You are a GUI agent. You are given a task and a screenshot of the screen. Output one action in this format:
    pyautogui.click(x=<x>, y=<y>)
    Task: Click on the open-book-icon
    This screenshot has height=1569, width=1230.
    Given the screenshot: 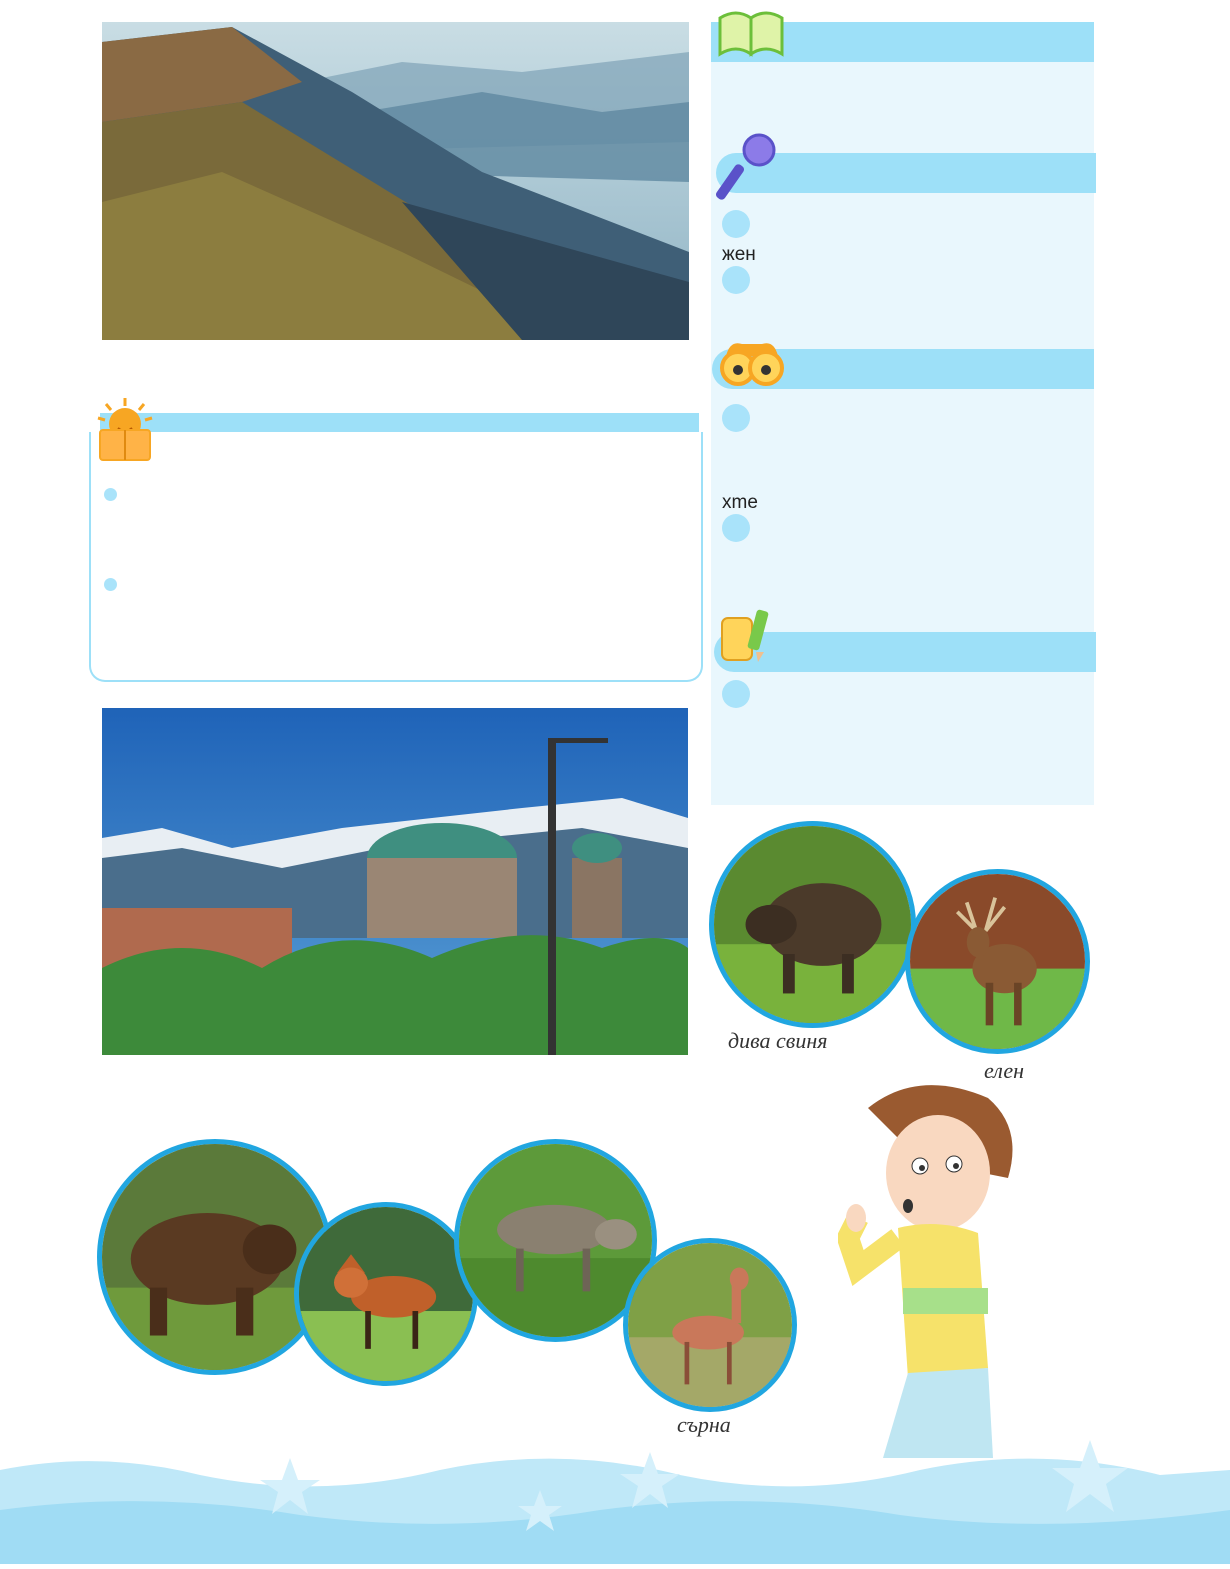 What is the action you would take?
    pyautogui.click(x=751, y=32)
    